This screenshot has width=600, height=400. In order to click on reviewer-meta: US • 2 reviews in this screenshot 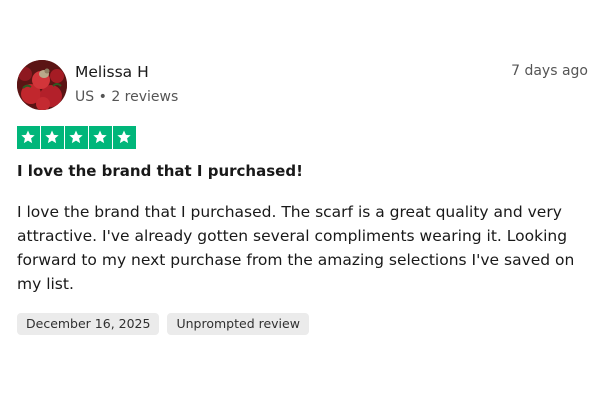, I will do `click(126, 97)`.